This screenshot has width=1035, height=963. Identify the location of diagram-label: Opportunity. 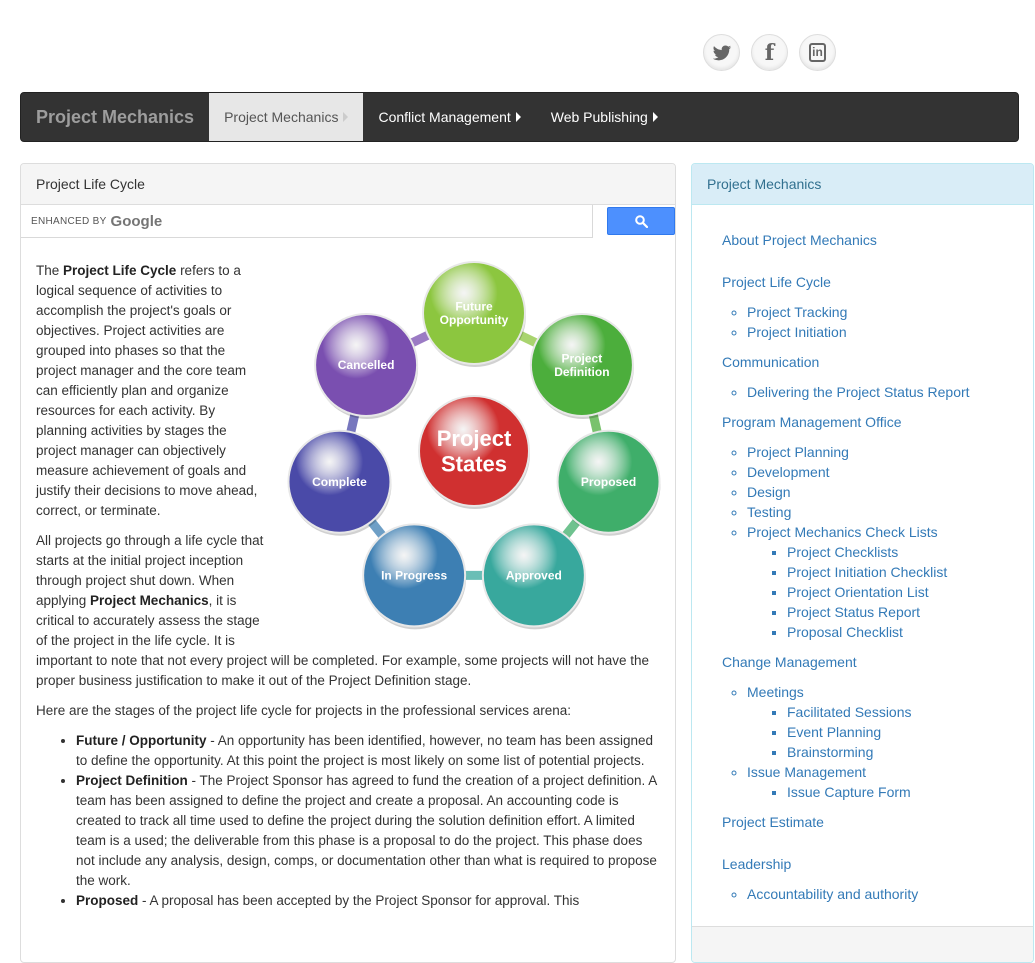
(474, 320).